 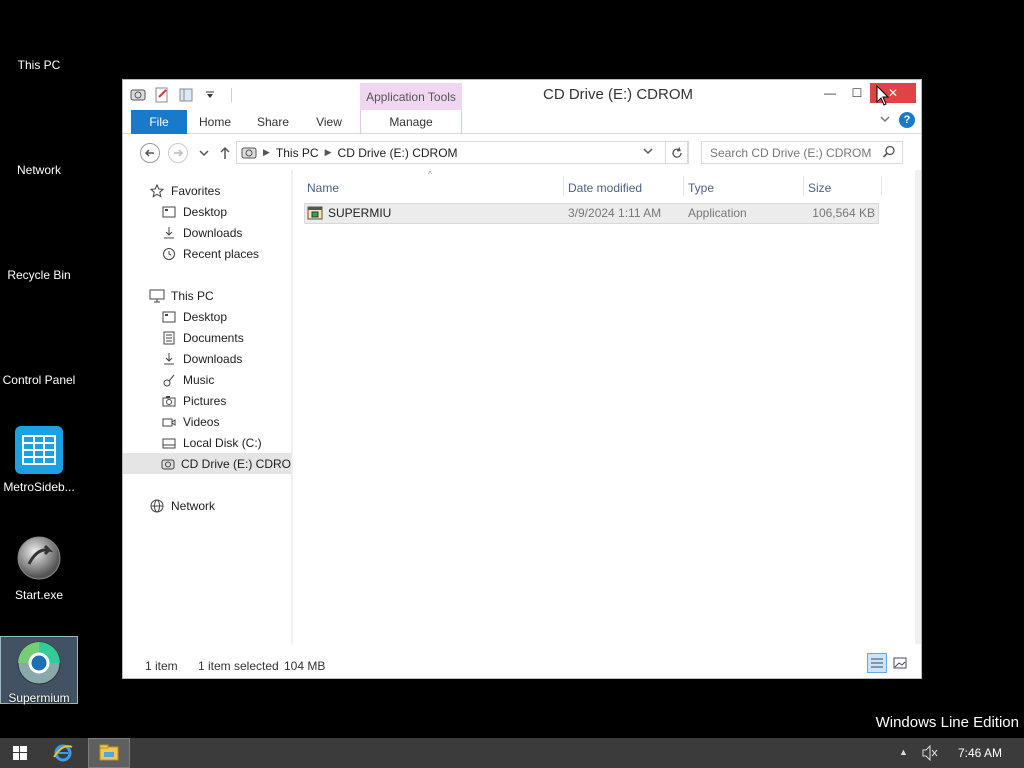 I want to click on desktop-icon-supermium: Supermium, so click(x=39, y=670).